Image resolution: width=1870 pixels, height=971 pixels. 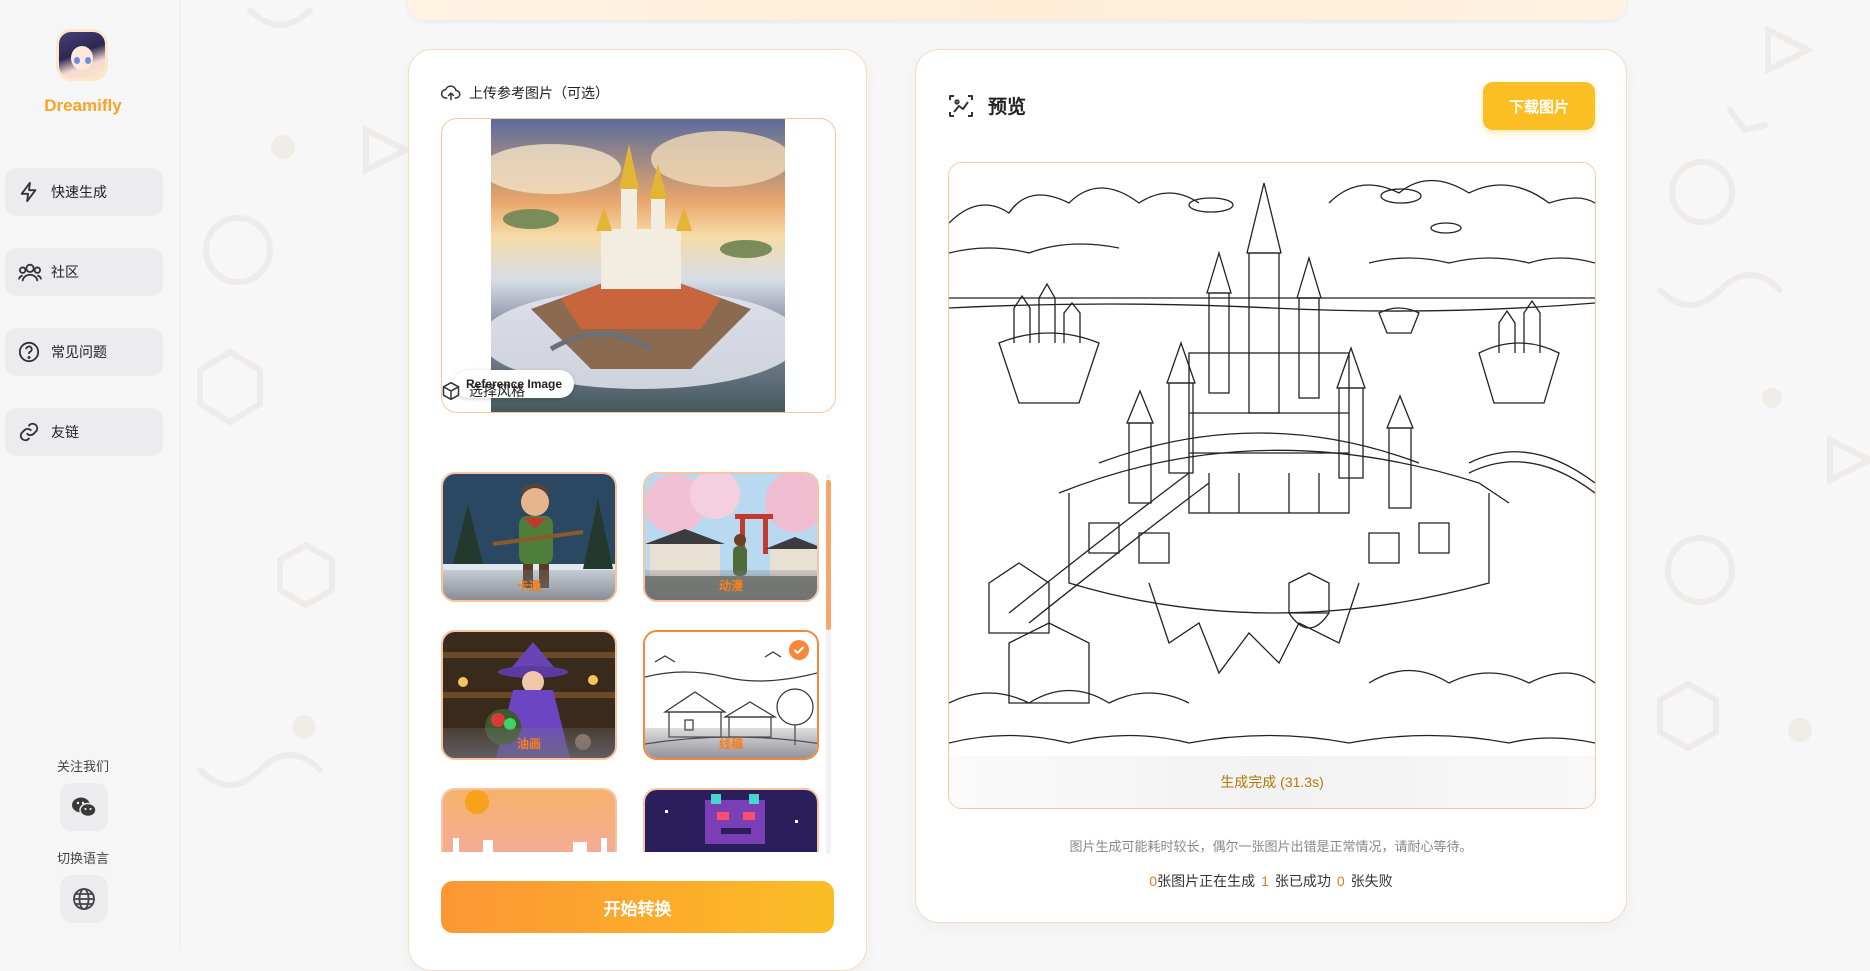 What do you see at coordinates (83, 105) in the screenshot?
I see `brand-name: Dreamifly` at bounding box center [83, 105].